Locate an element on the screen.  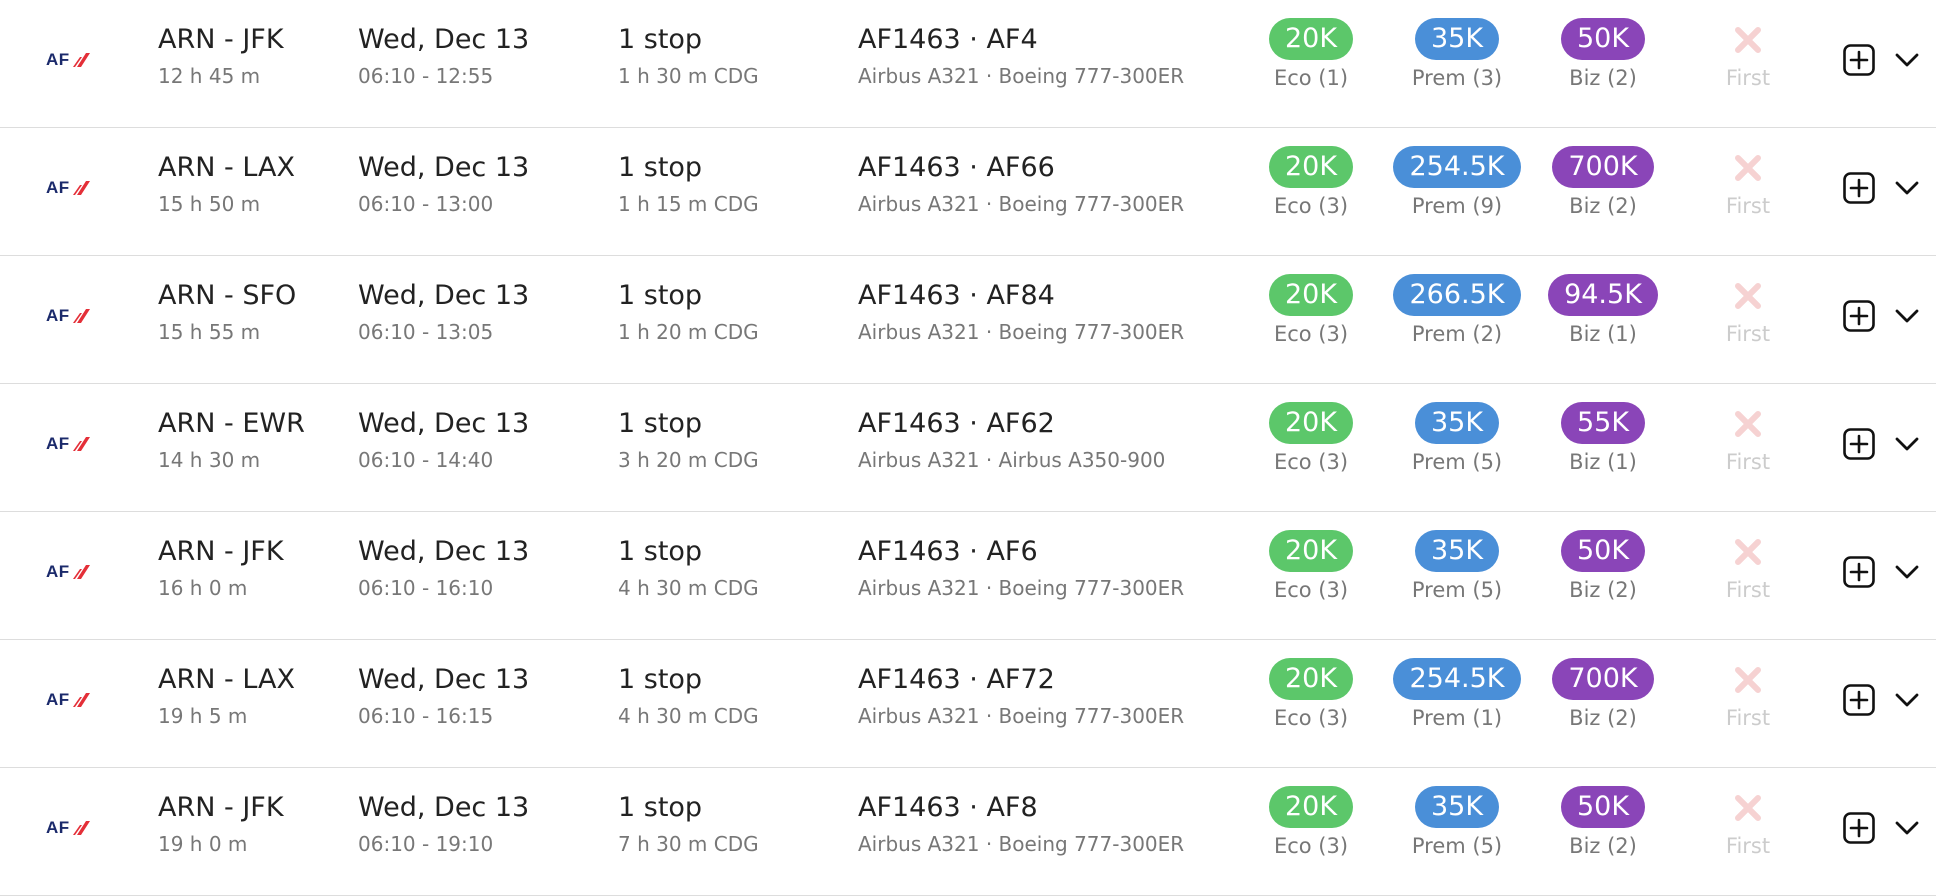
premium-cabin: 254.5K Prem (9) is located at coordinates (1457, 183).